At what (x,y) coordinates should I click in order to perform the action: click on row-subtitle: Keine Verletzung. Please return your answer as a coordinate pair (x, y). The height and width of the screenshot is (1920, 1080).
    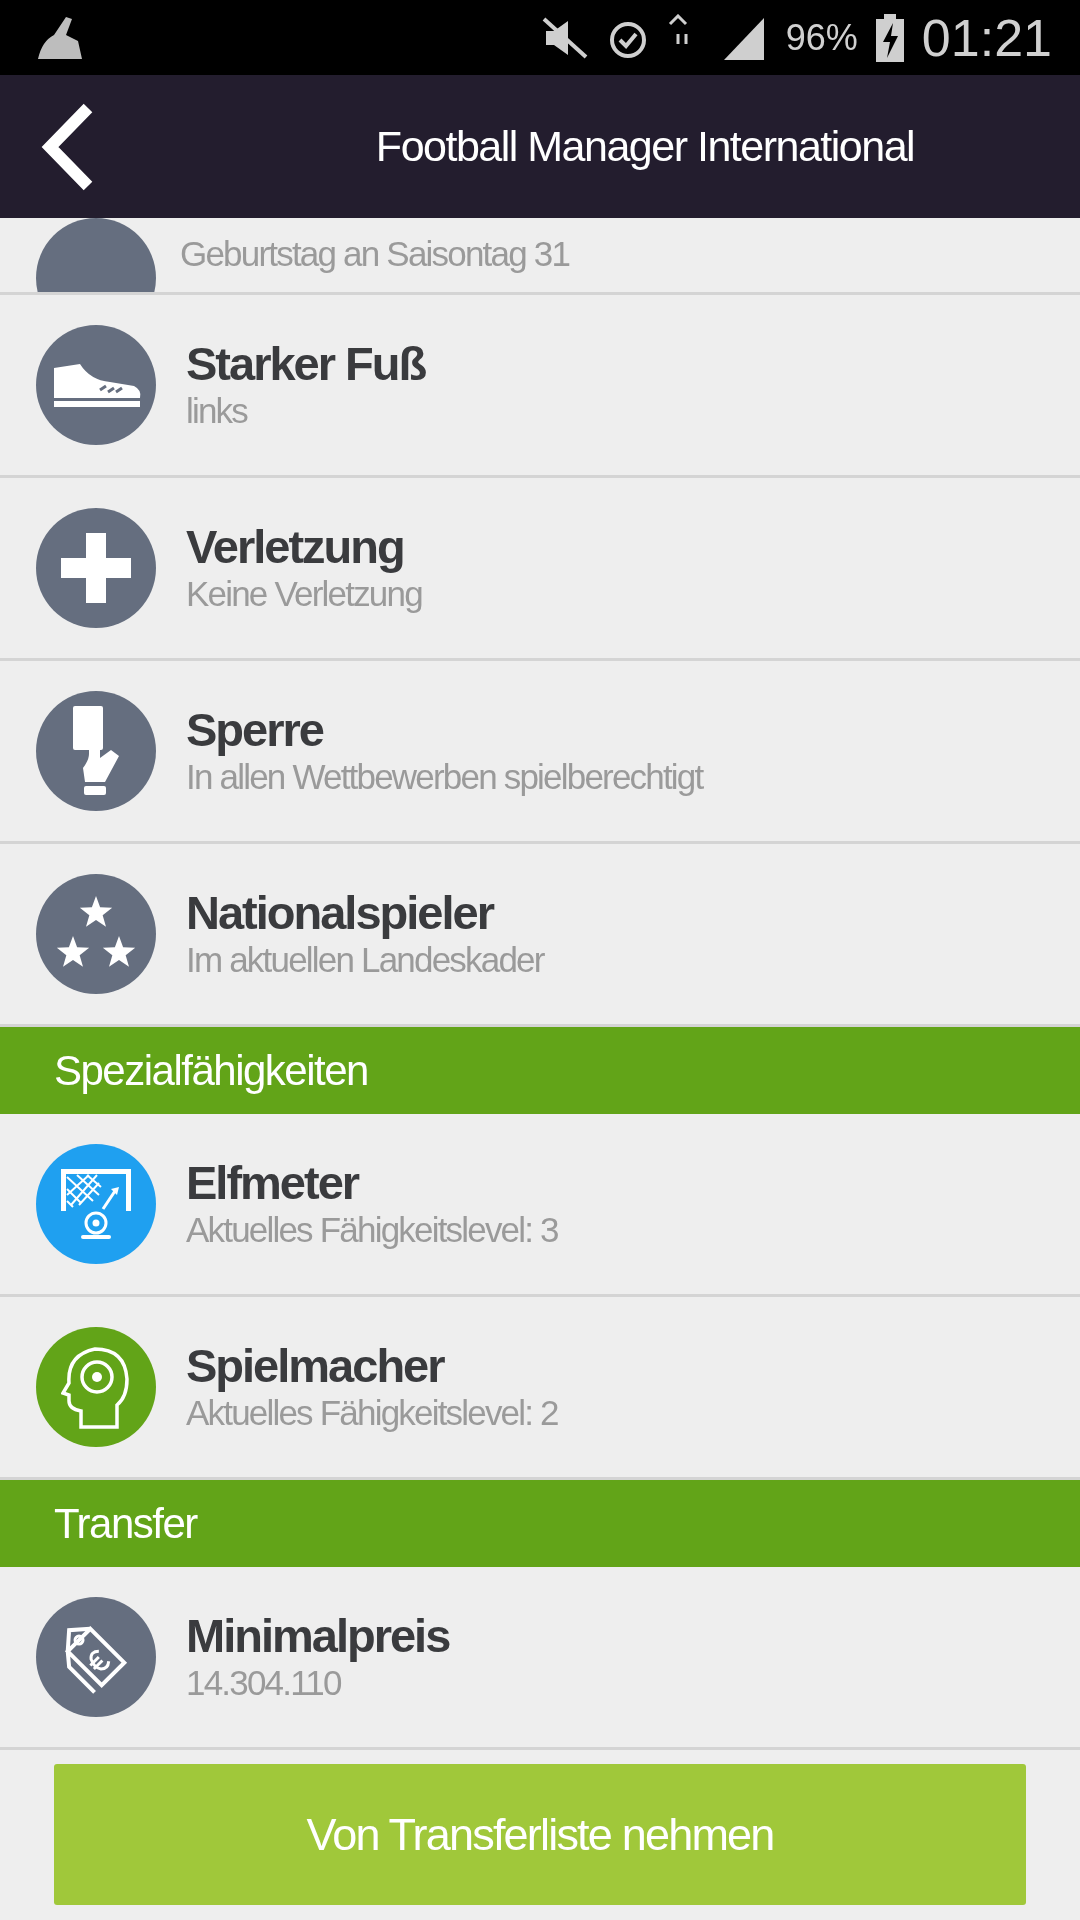
    Looking at the image, I should click on (304, 593).